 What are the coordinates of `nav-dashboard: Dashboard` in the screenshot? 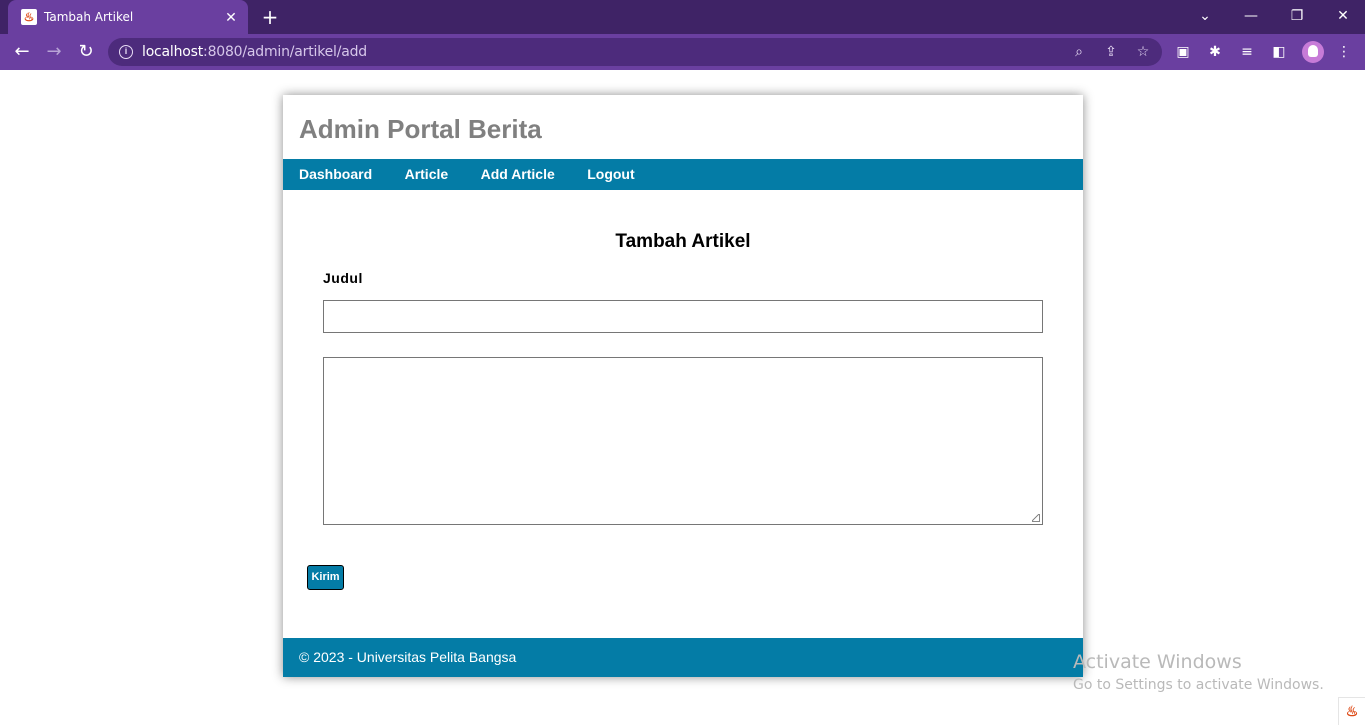 It's located at (335, 174).